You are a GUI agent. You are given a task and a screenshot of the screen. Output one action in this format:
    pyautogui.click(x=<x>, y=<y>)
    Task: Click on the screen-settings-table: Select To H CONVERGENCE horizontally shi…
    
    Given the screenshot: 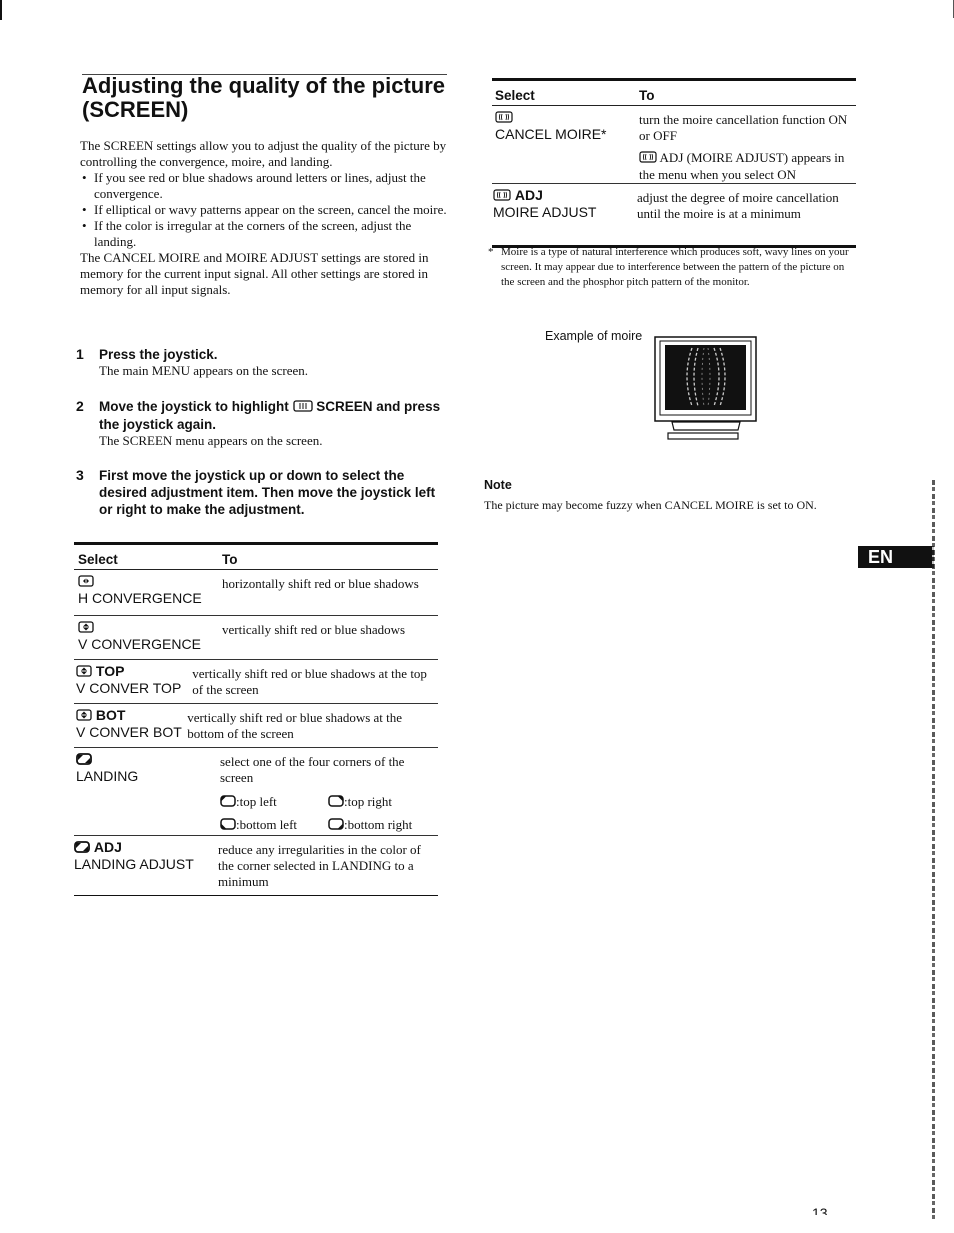 What is the action you would take?
    pyautogui.click(x=256, y=719)
    